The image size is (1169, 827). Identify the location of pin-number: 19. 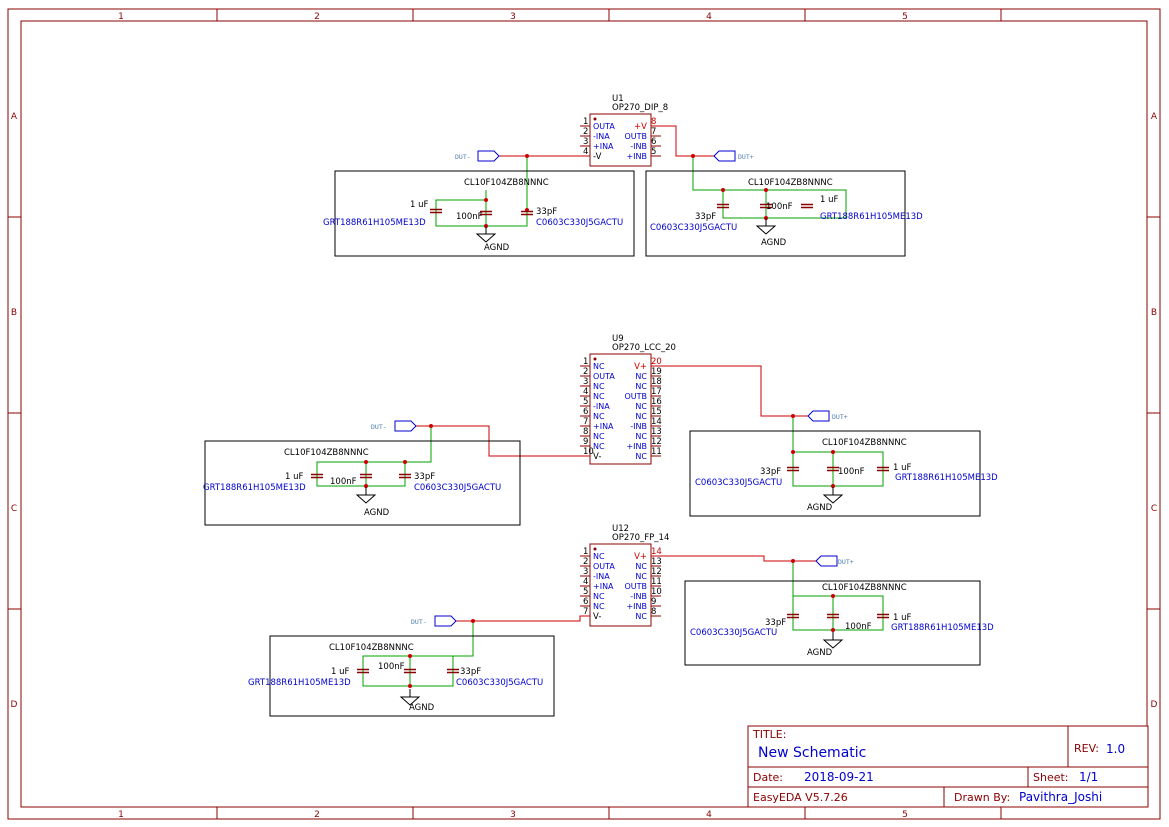
(656, 372).